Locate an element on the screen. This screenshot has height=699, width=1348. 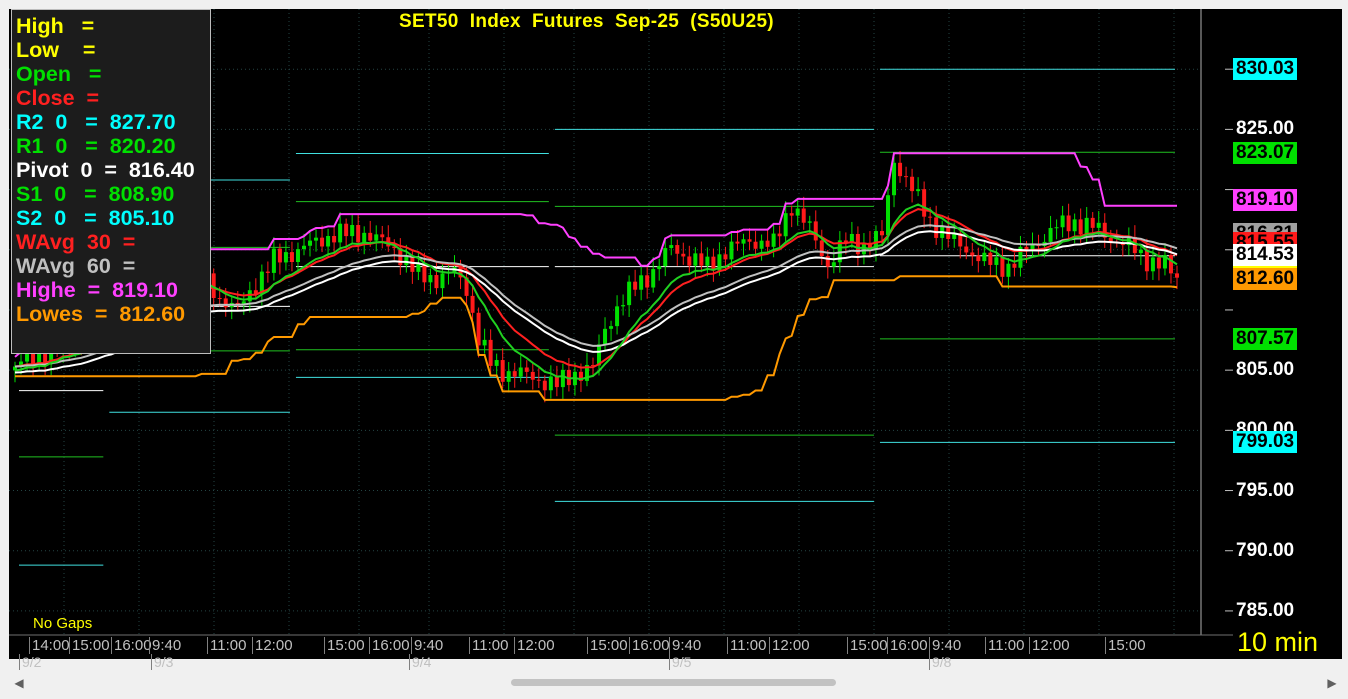
price-tag: 812.60 is located at coordinates (1265, 278).